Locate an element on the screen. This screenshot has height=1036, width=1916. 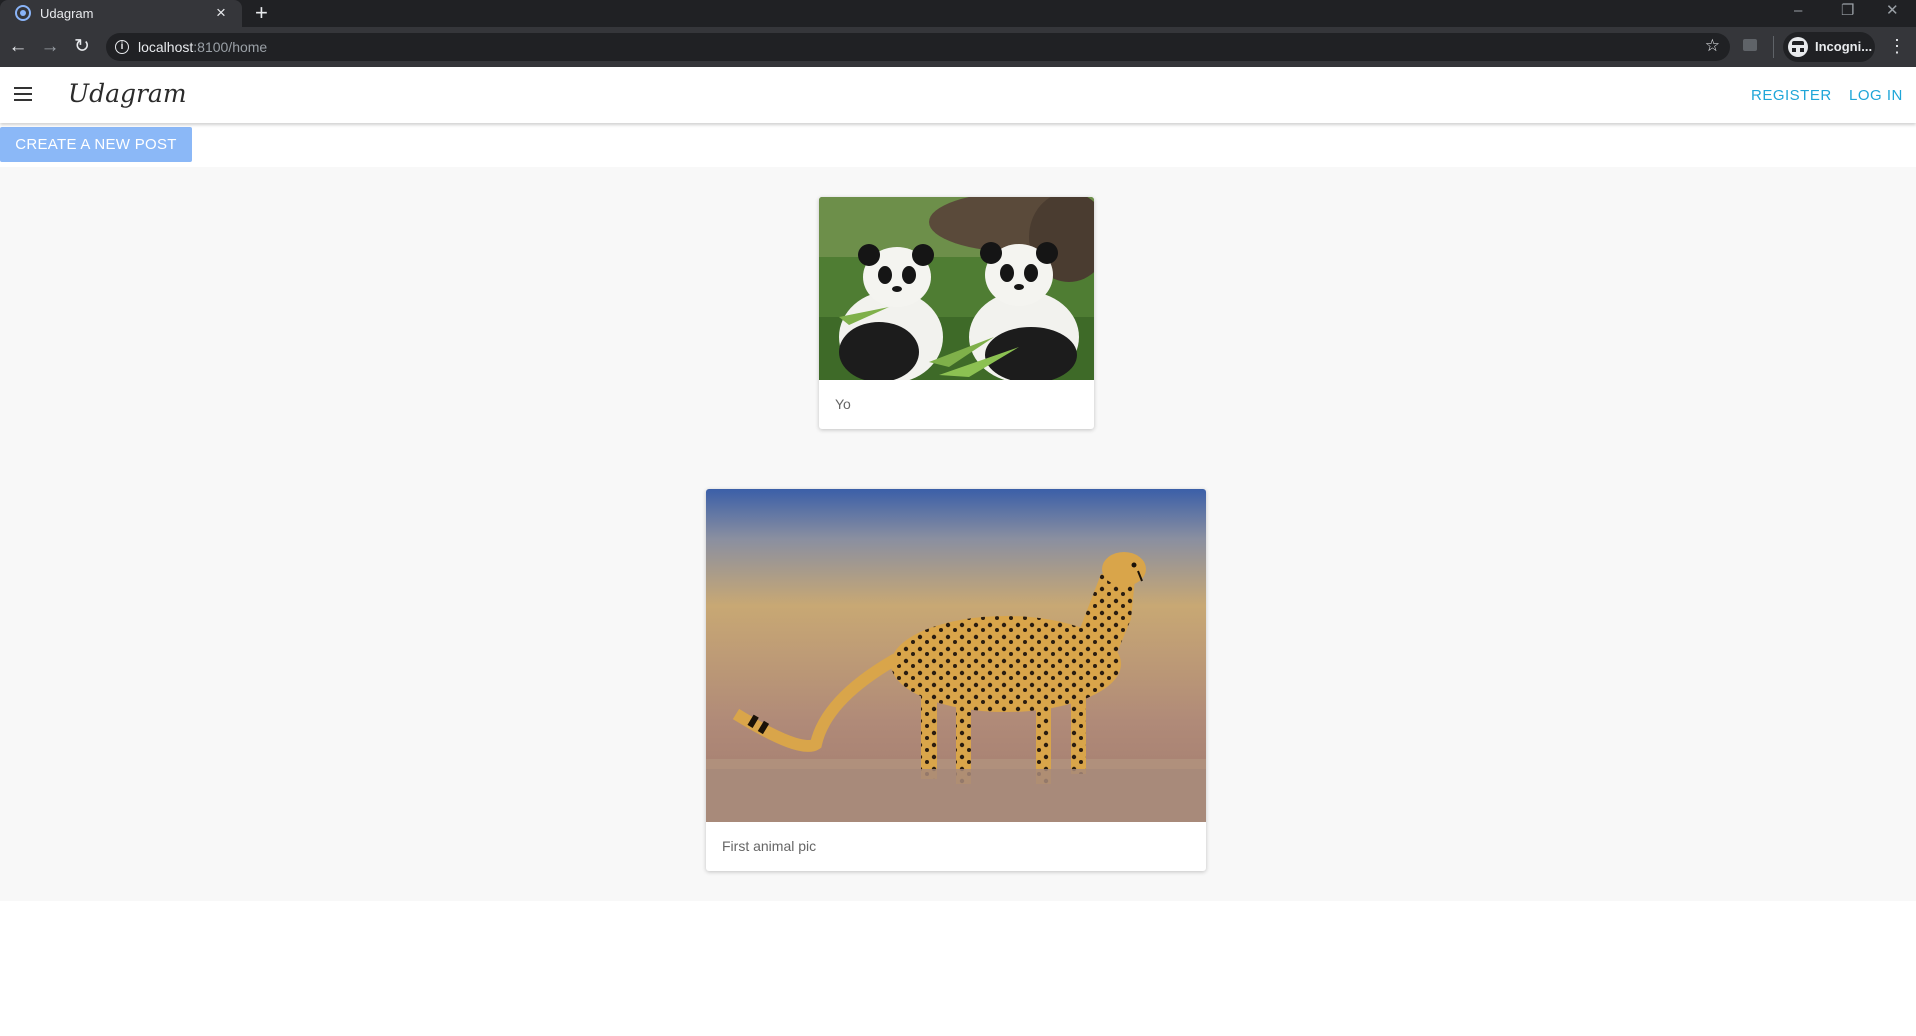
url-text: localhost:8100/home is located at coordinates (202, 47).